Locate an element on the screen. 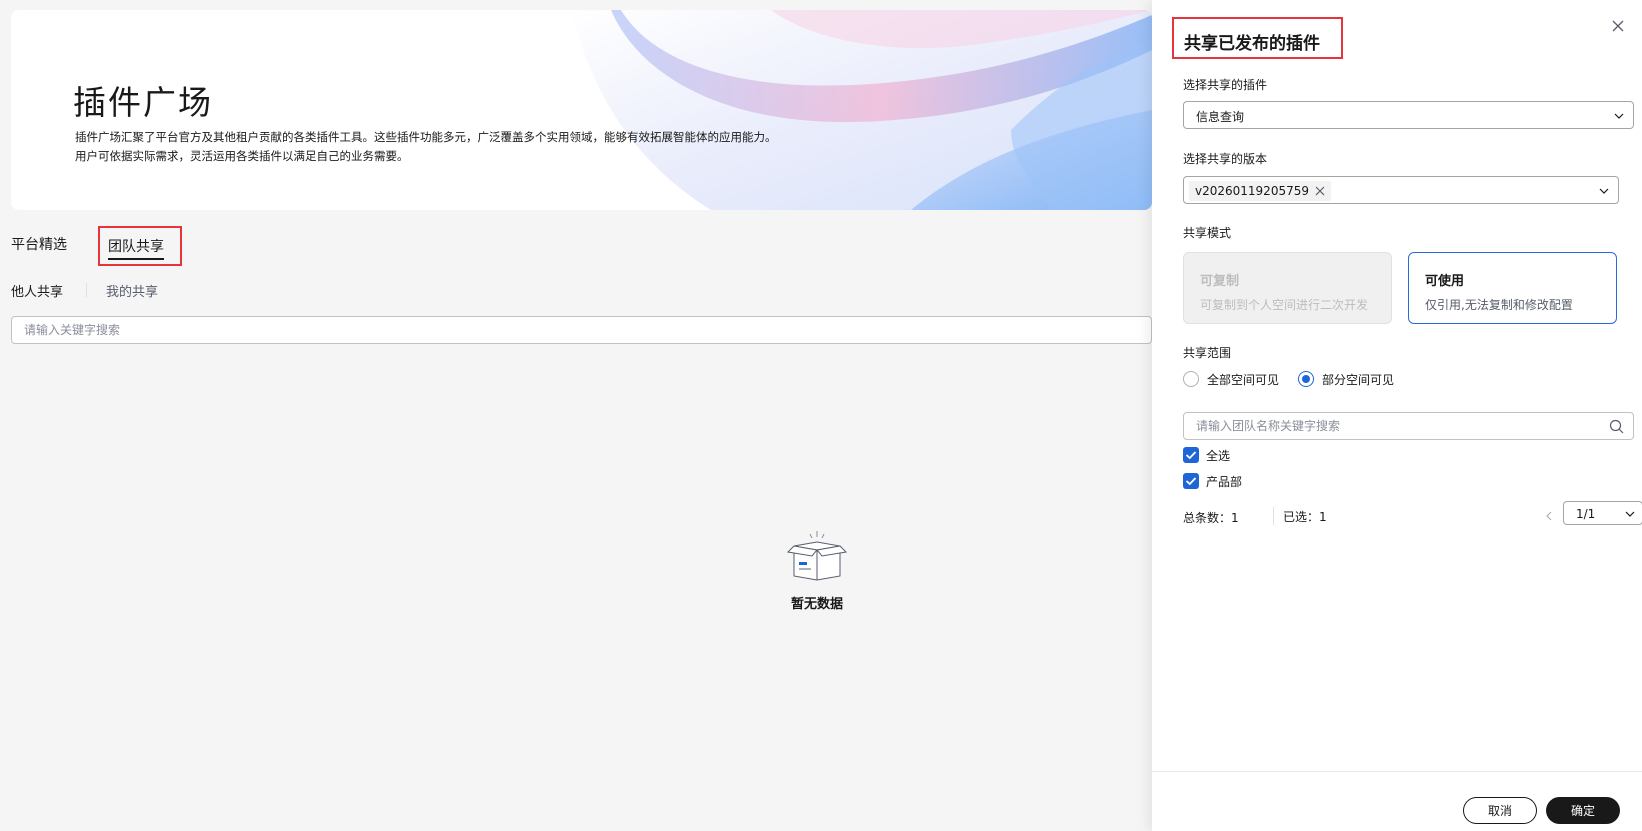  description-line-2: 用户可依据实际需求，灵活运用各类插件以满足自己的业务需要。 is located at coordinates (242, 156).